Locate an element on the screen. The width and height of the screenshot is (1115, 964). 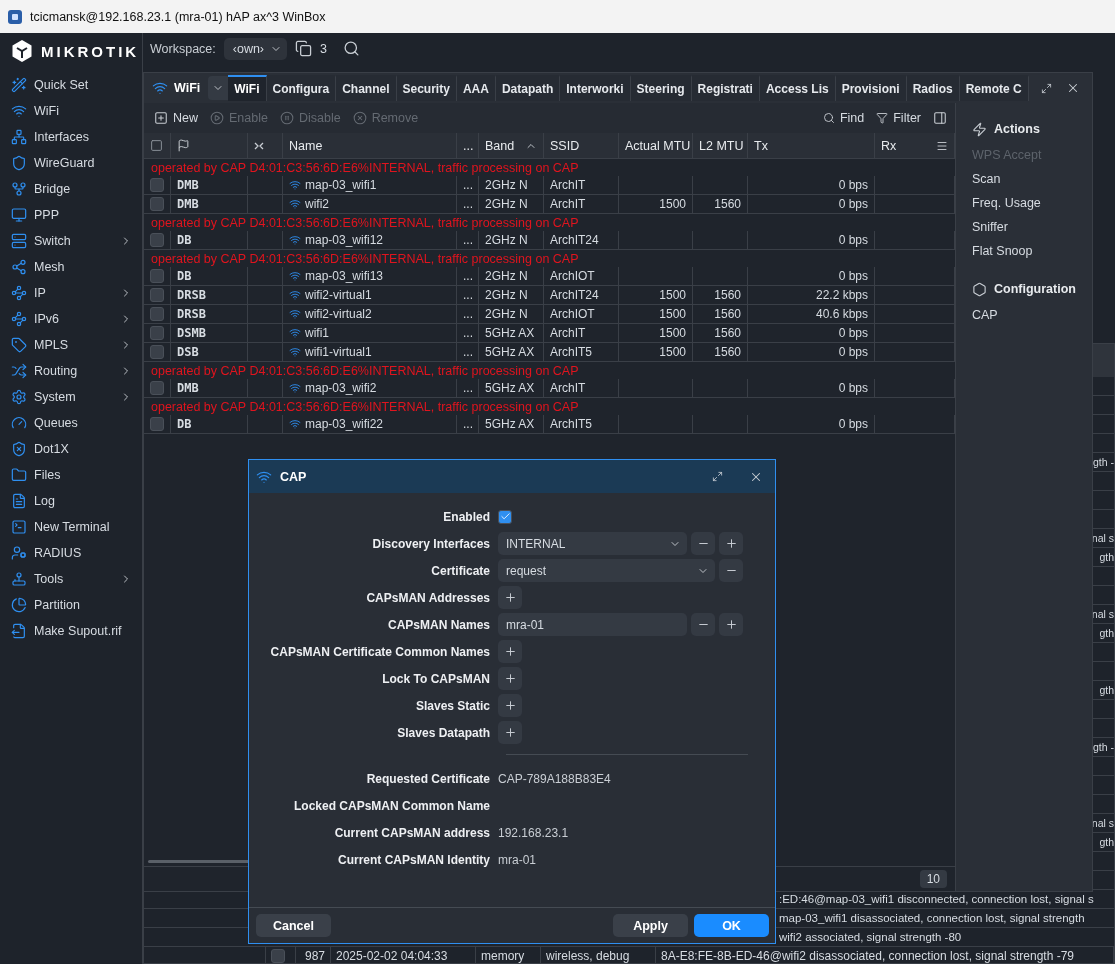
sidebar-item: IP is located at coordinates (71, 293).